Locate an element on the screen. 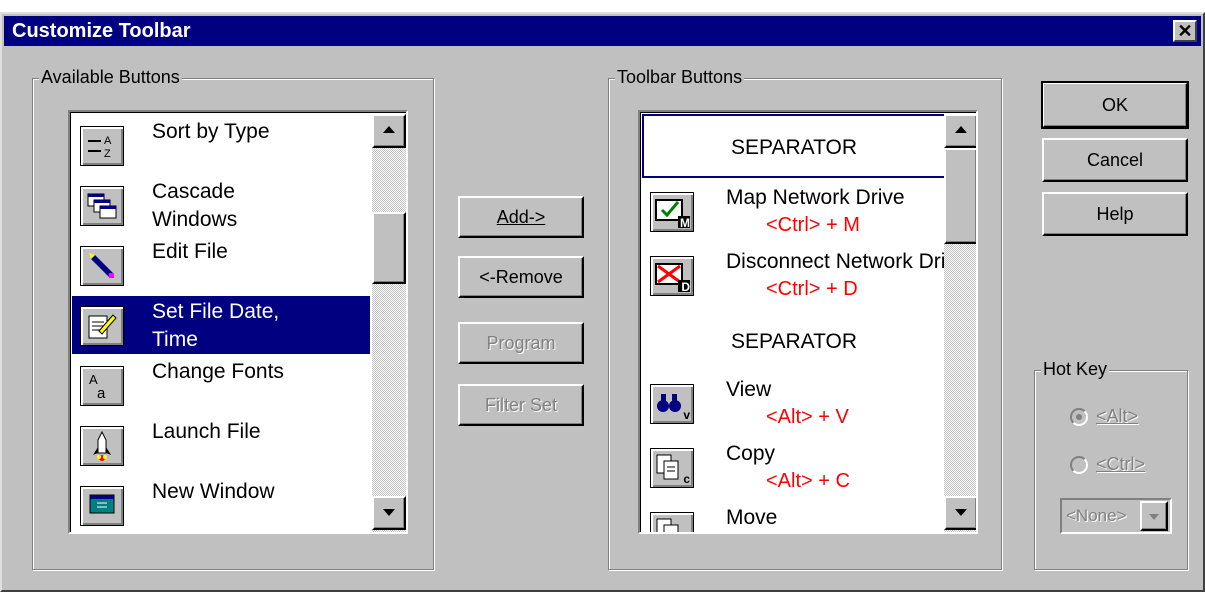 This screenshot has height=592, width=1205. ctrl-radio-label: <Ctrl> is located at coordinates (1121, 464).